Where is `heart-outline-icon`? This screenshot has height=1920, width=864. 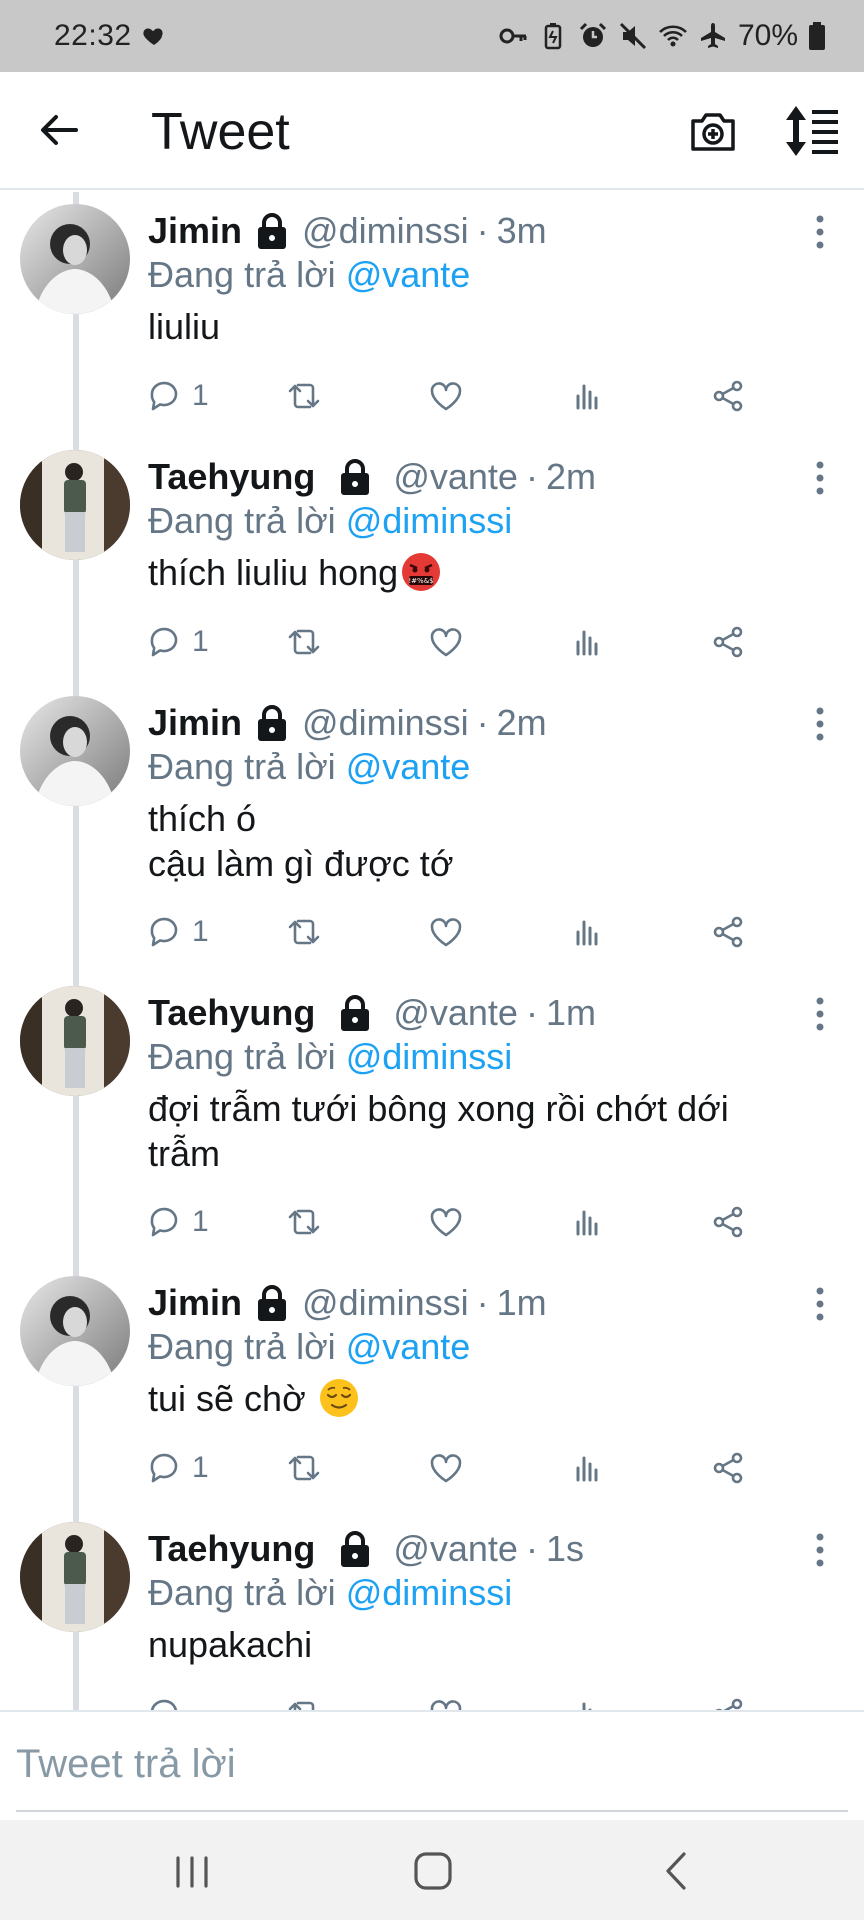 heart-outline-icon is located at coordinates (446, 1222).